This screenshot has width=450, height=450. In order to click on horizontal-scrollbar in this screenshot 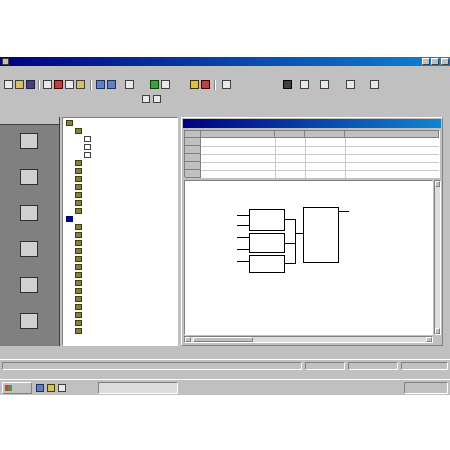, I will do `click(308, 339)`.